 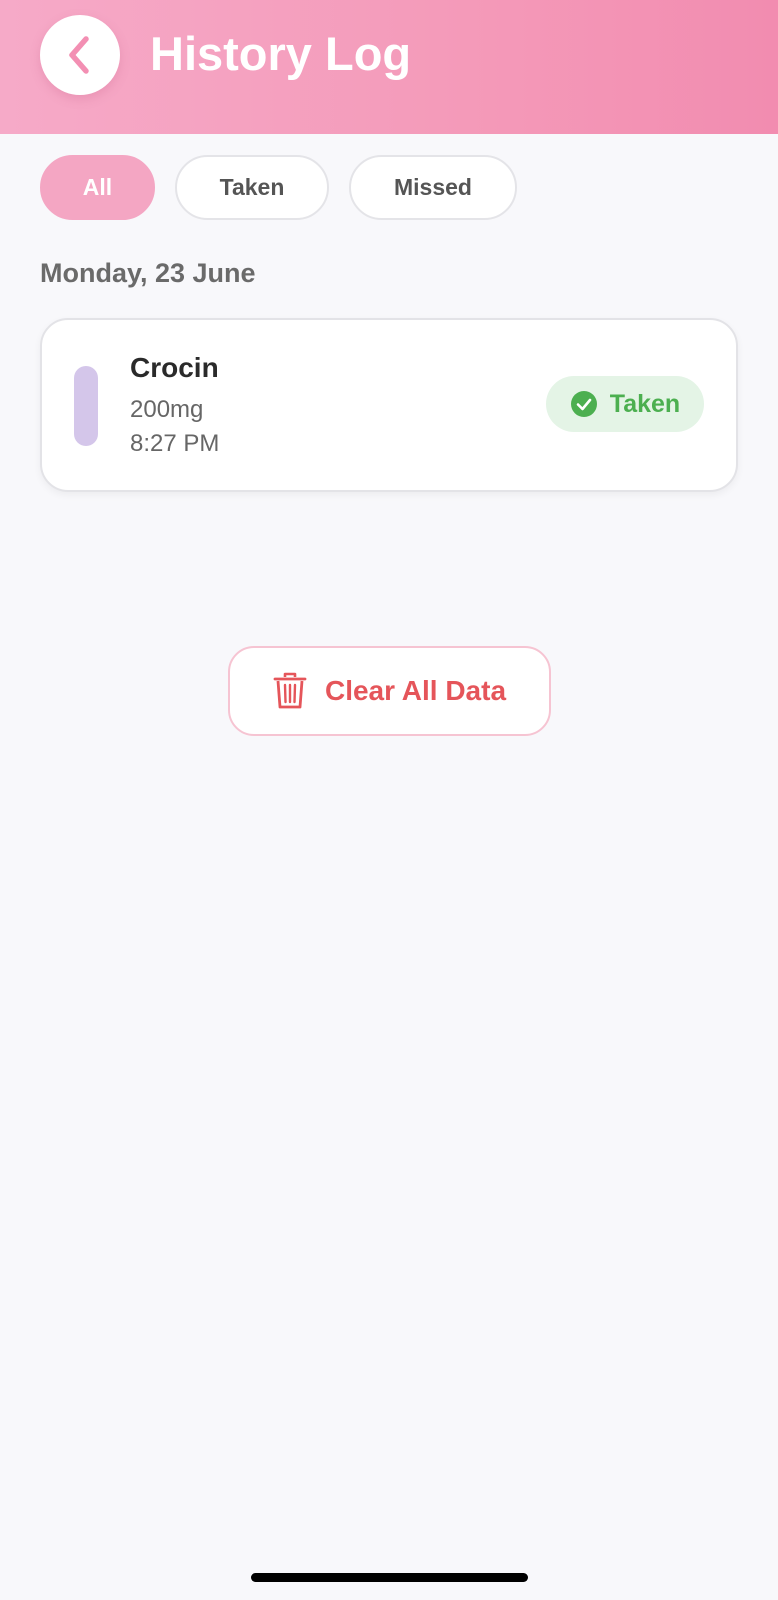 I want to click on clear-all-data-button: Clear All Data, so click(x=389, y=691).